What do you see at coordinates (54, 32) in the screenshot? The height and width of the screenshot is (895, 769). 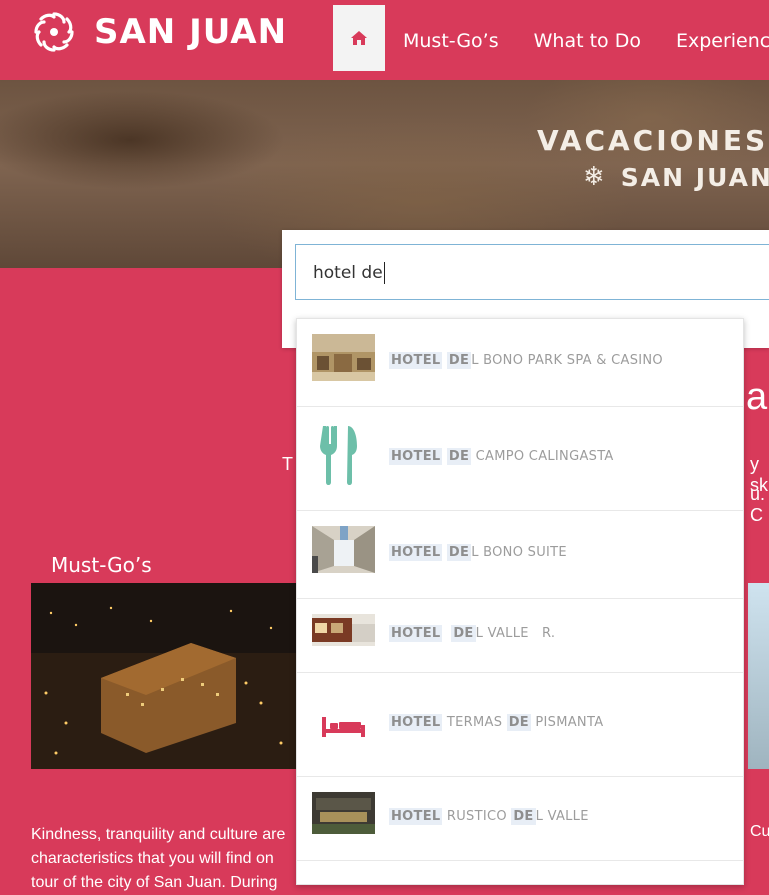 I see `sun-swirl-icon` at bounding box center [54, 32].